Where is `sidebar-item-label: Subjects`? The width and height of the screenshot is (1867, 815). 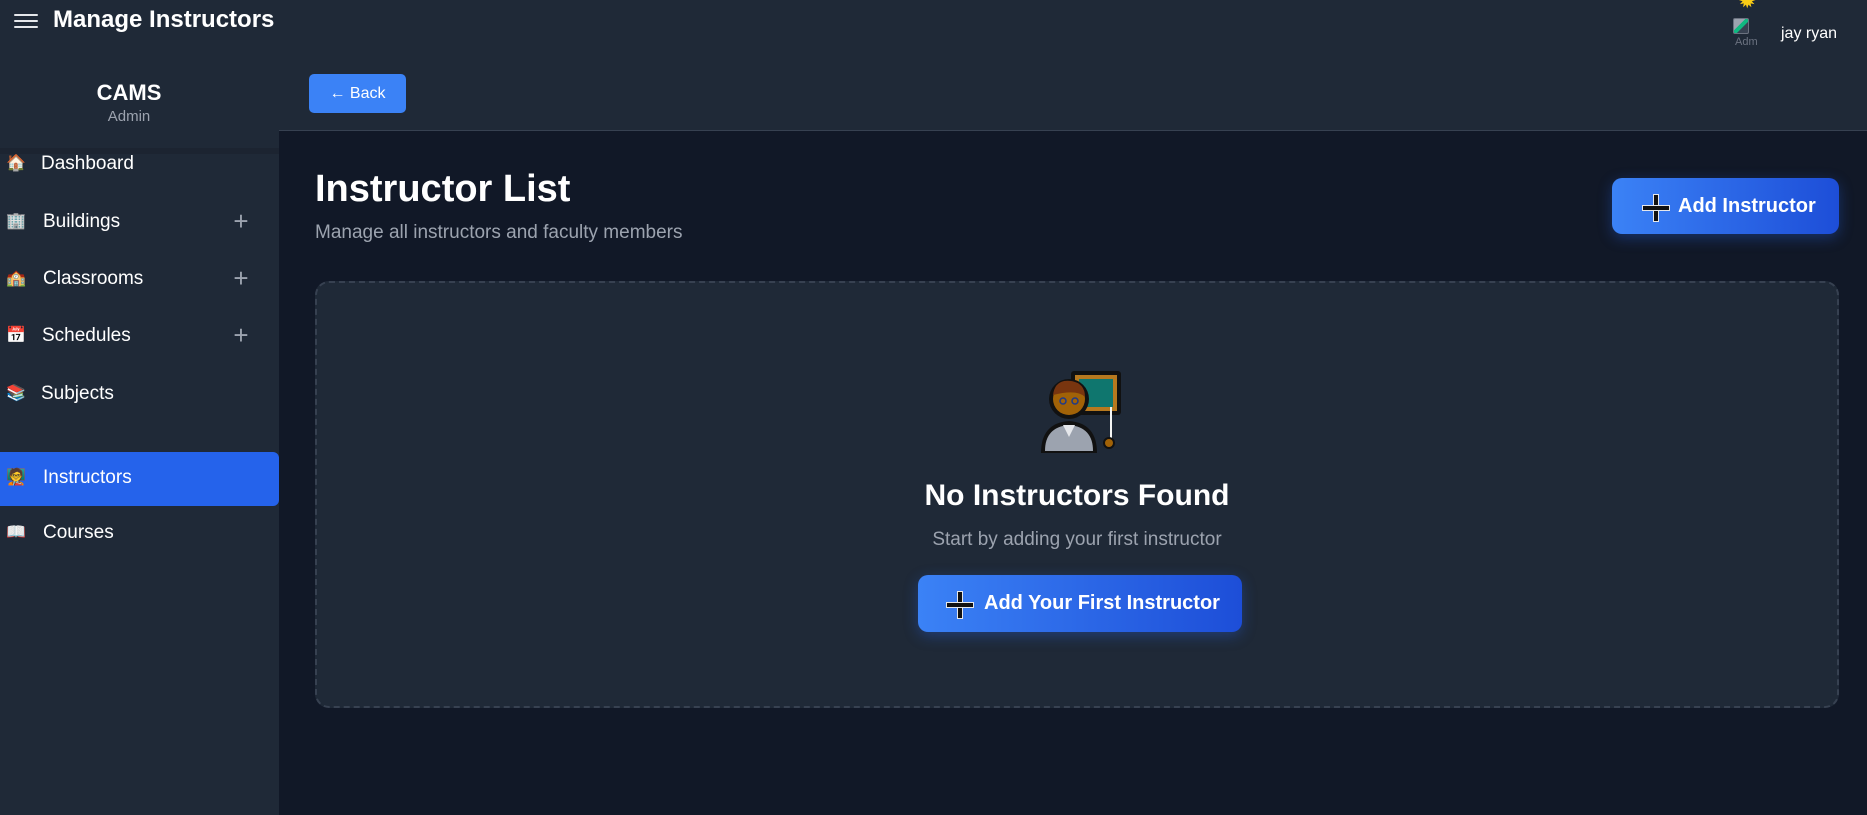 sidebar-item-label: Subjects is located at coordinates (77, 393).